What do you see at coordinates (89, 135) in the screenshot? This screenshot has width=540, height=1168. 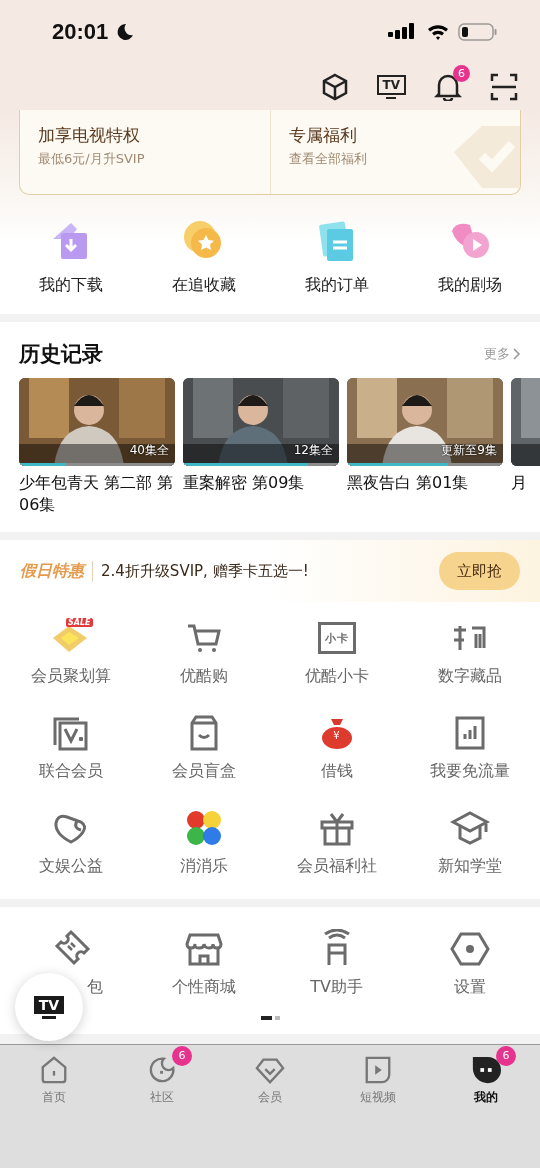 I see `vip-title: 加享电视特权` at bounding box center [89, 135].